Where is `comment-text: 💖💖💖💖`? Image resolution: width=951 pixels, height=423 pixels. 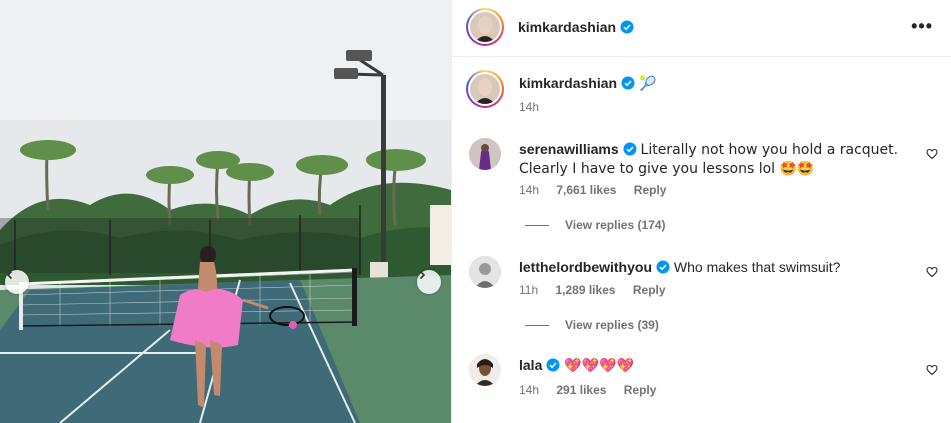
comment-text: 💖💖💖💖 is located at coordinates (599, 366).